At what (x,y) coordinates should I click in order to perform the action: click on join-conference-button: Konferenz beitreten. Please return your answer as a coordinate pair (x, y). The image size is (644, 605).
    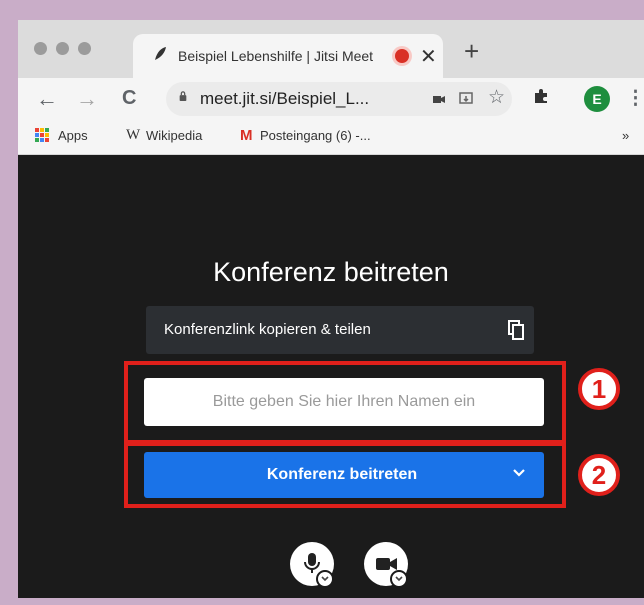
    Looking at the image, I should click on (344, 475).